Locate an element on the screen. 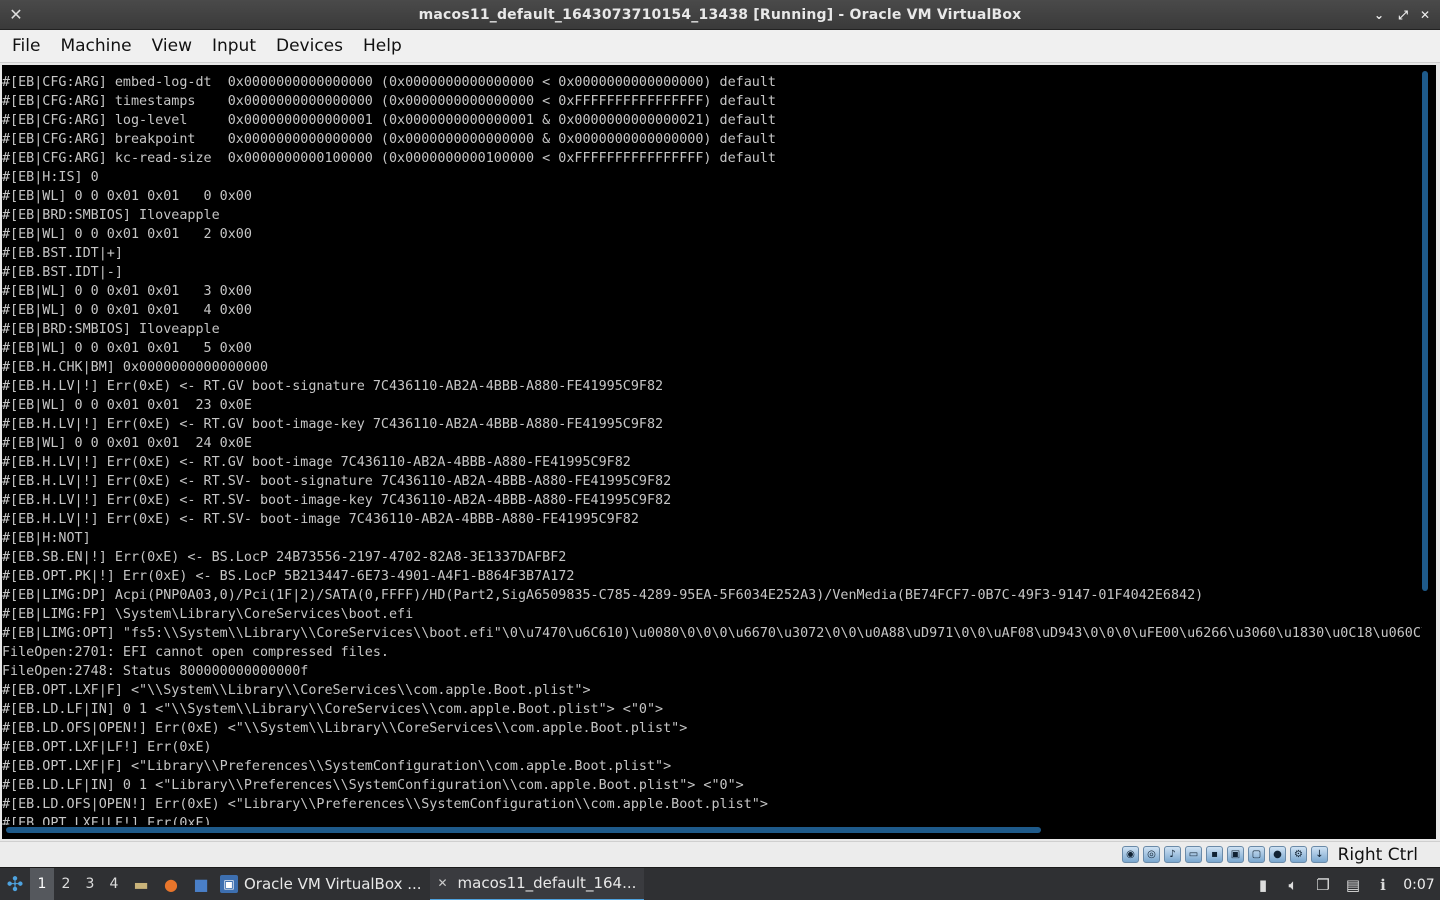 Image resolution: width=1440 pixels, height=900 pixels. system-tray: ▮ 🔈︎ ❐ ▤ ℹ 0:07 is located at coordinates (1344, 884).